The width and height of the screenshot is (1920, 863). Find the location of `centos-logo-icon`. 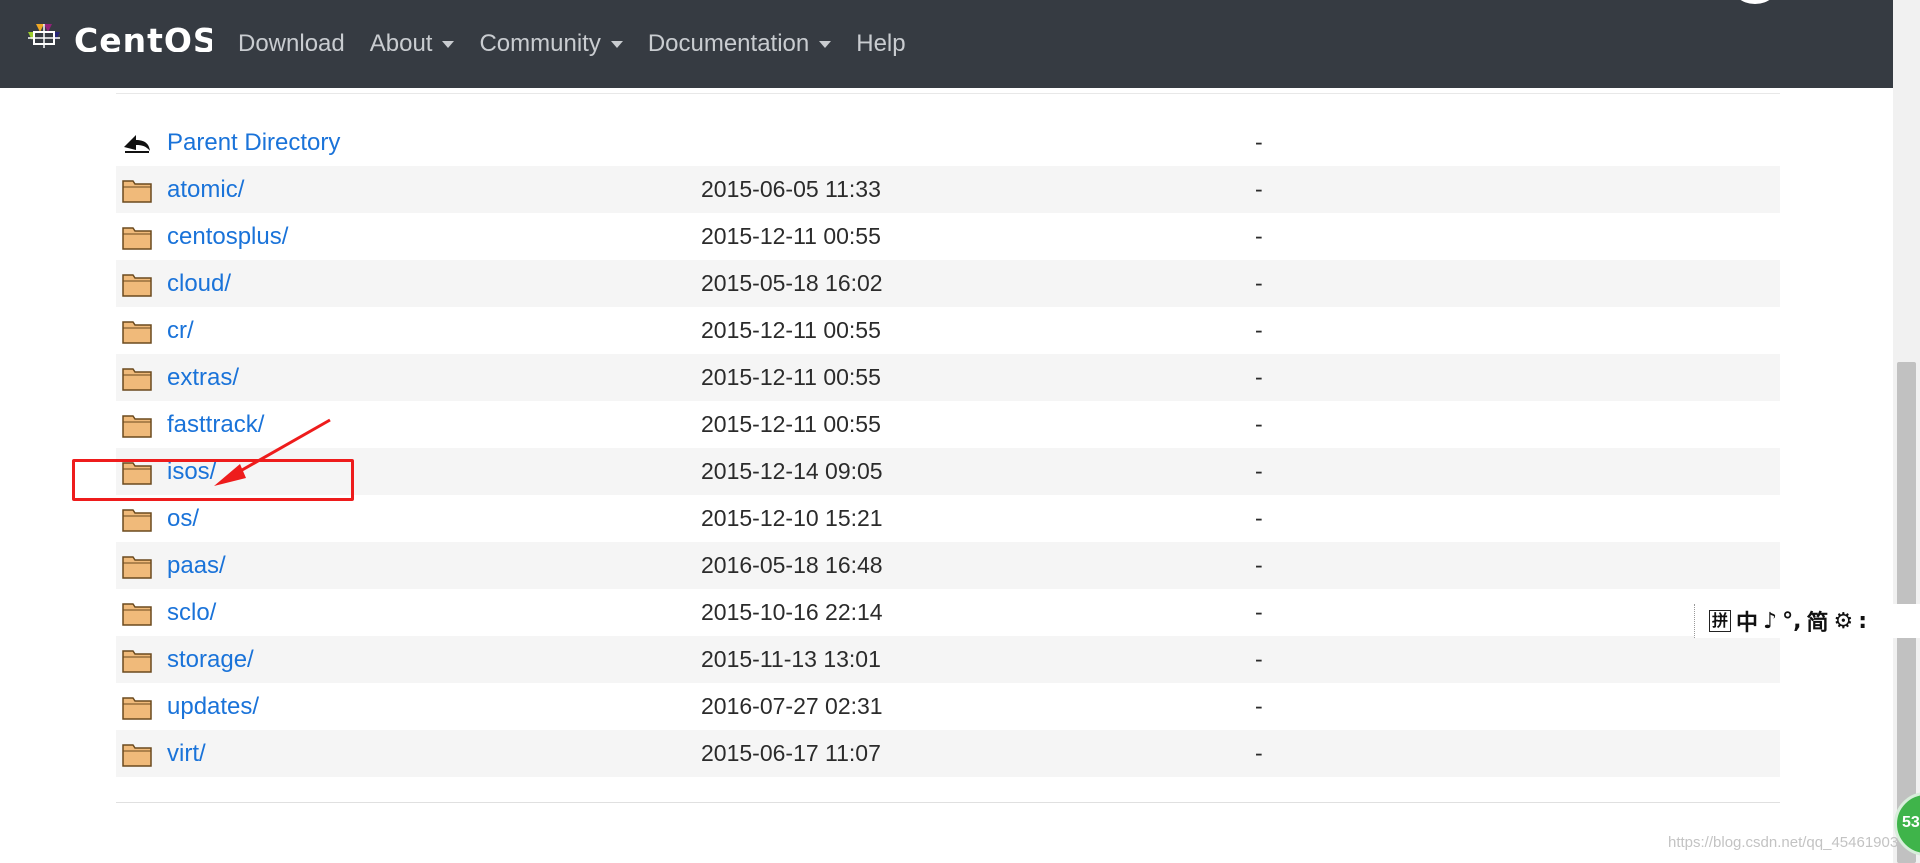

centos-logo-icon is located at coordinates (44, 36).